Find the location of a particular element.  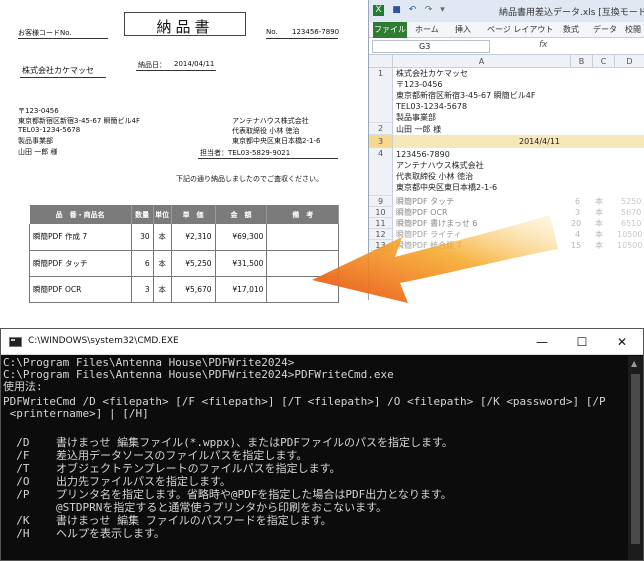

table-header: 数量 is located at coordinates (142, 214).